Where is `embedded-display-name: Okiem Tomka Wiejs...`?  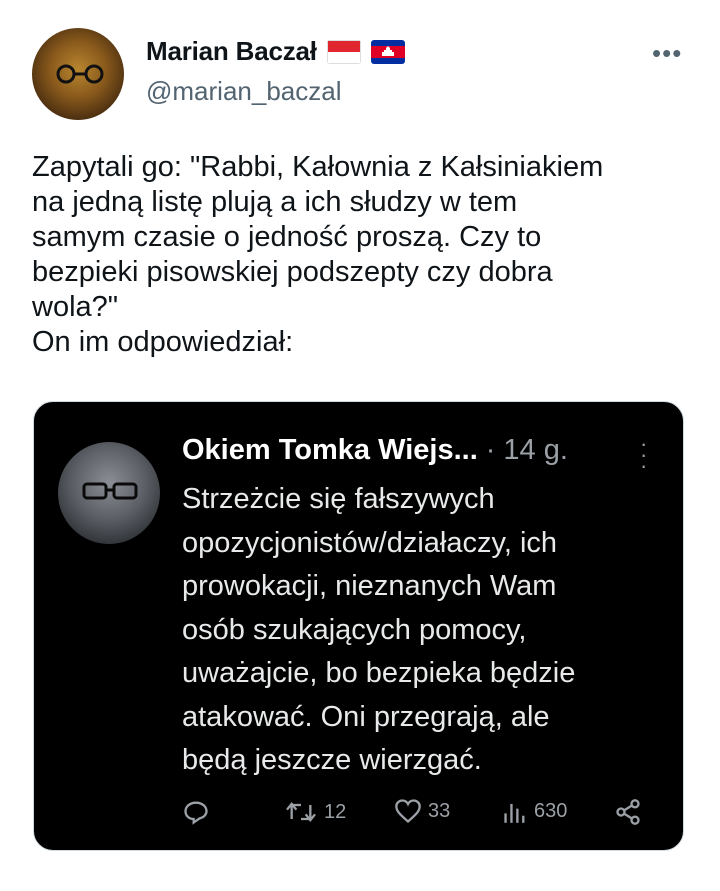 embedded-display-name: Okiem Tomka Wiejs... is located at coordinates (330, 450).